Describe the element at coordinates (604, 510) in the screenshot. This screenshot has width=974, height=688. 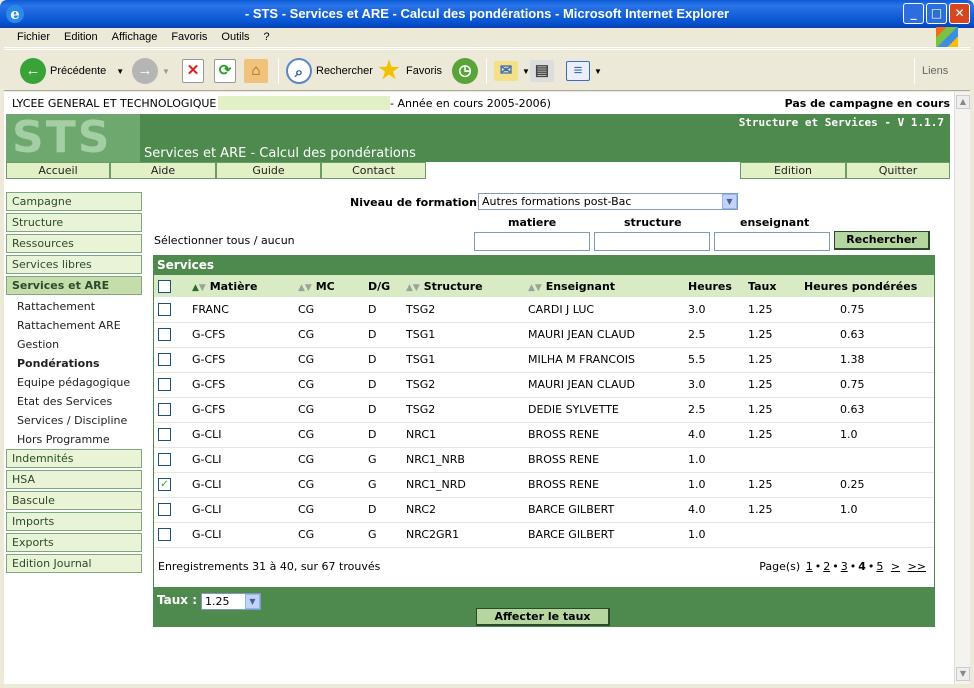
I see `table-cell: BARCE GILBERT` at that location.